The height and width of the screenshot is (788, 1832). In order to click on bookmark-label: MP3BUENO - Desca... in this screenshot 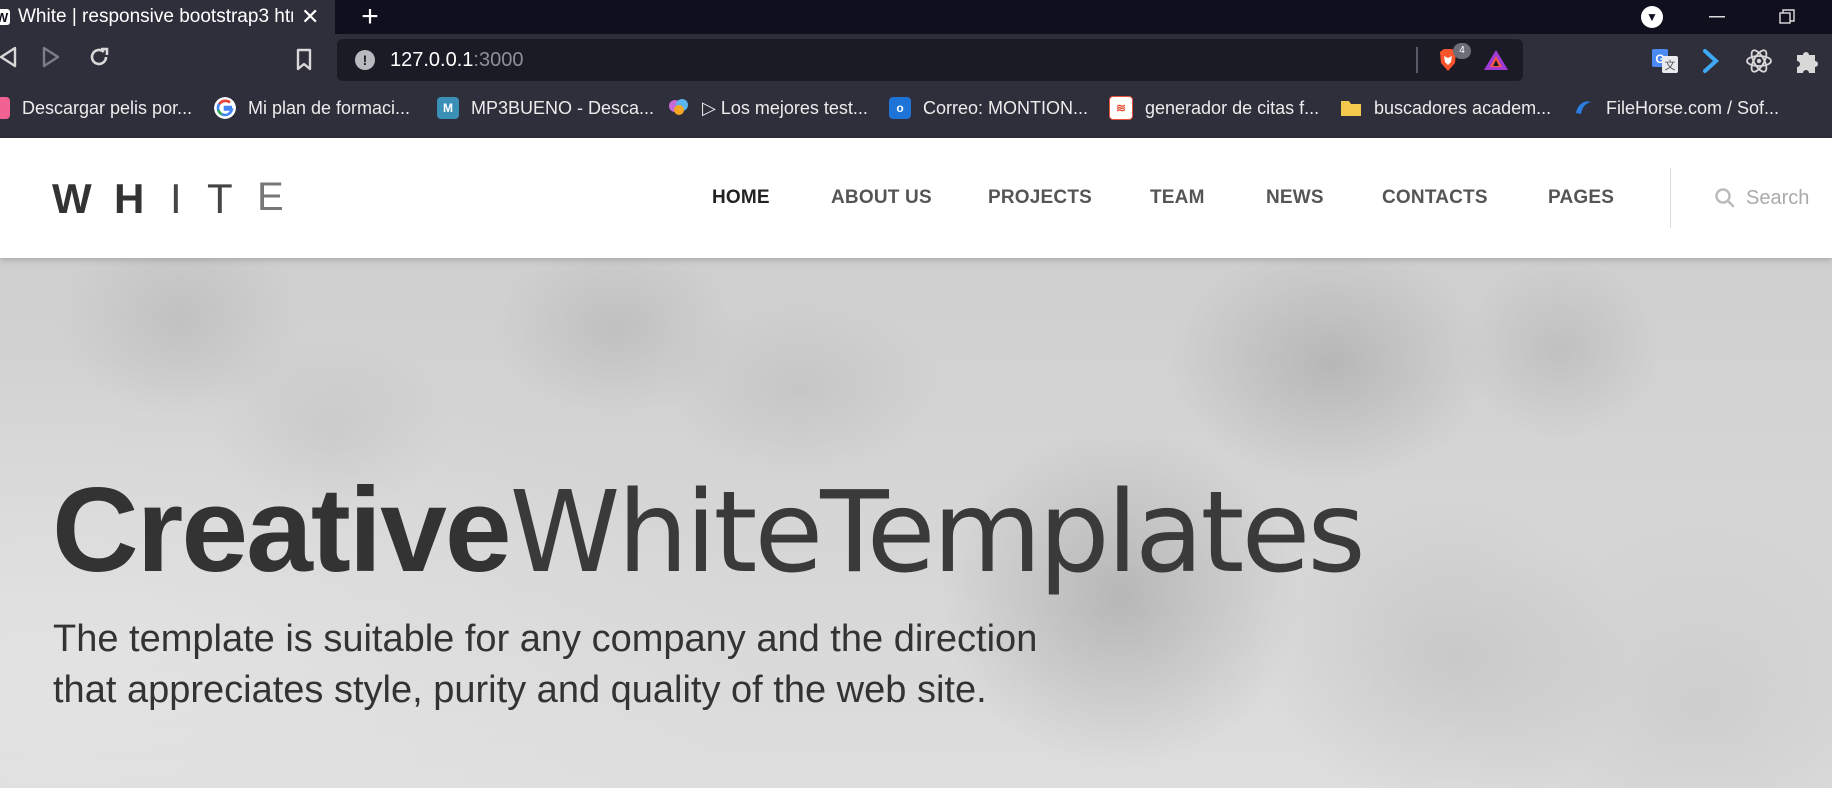, I will do `click(563, 107)`.